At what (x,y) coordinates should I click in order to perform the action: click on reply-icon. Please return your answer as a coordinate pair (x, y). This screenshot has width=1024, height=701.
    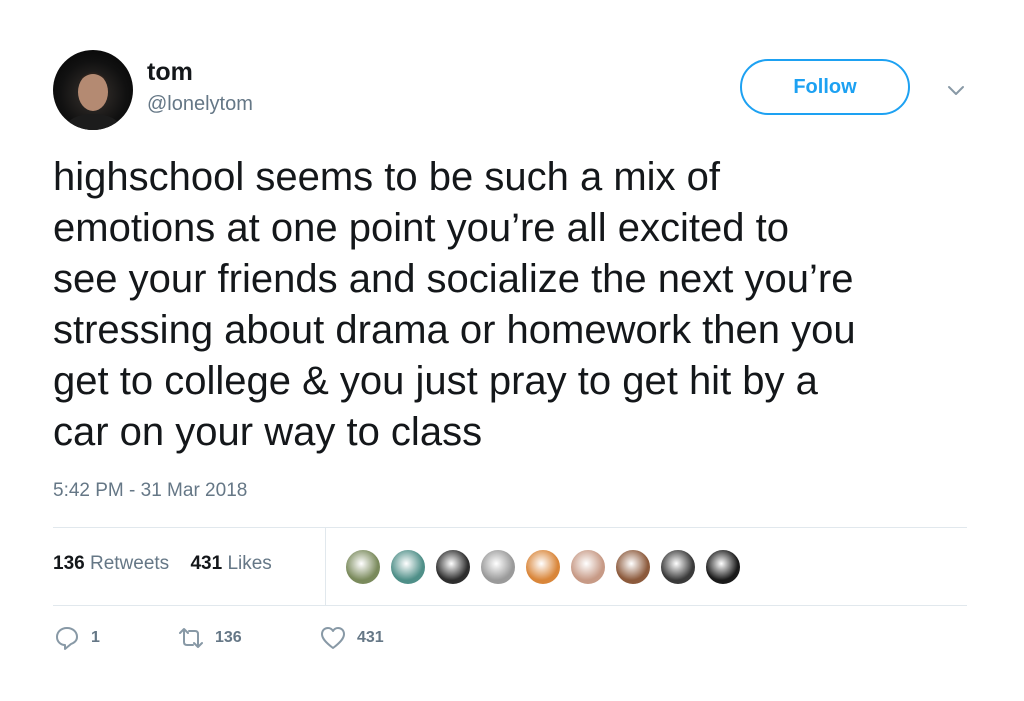
    Looking at the image, I should click on (67, 638).